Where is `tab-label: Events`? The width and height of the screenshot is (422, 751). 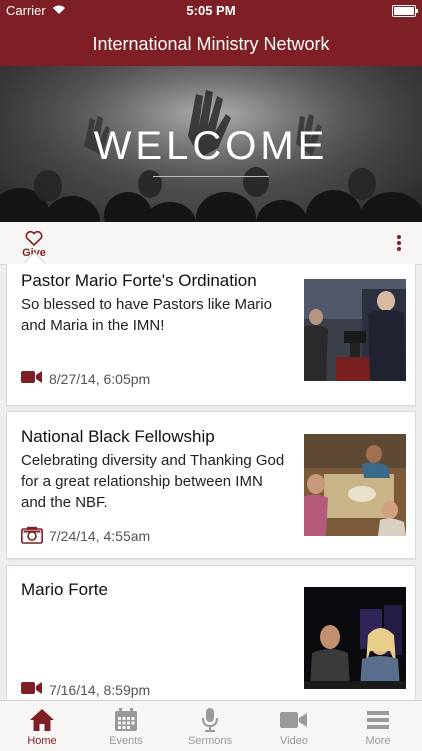 tab-label: Events is located at coordinates (126, 741).